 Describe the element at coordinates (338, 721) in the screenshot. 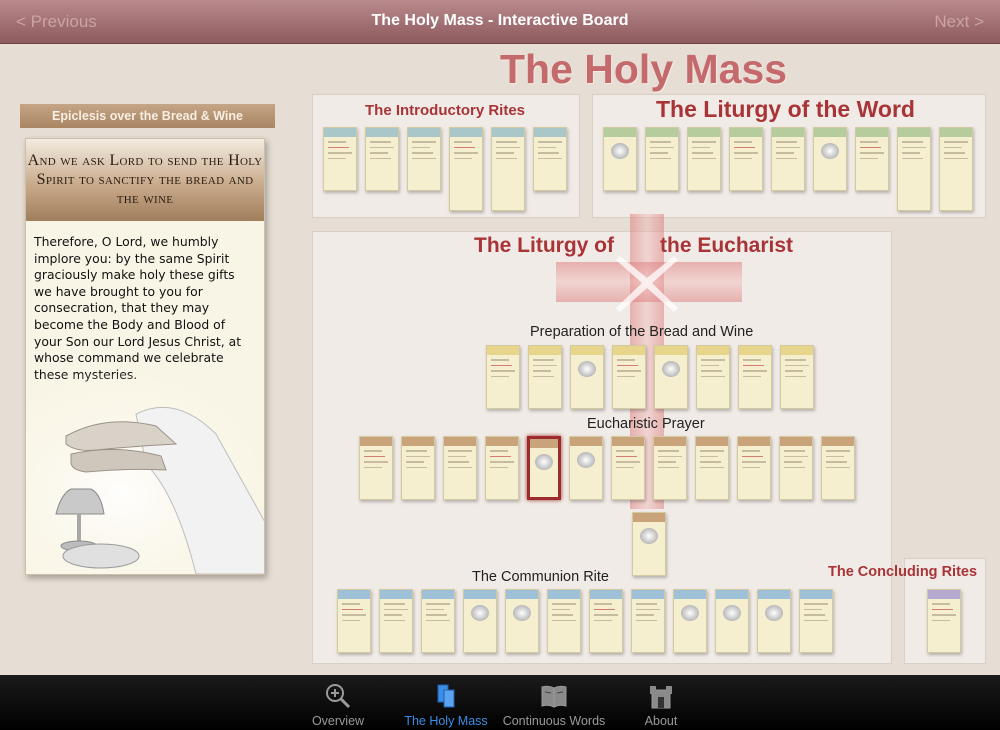

I see `tab-overview-label: Overview` at that location.